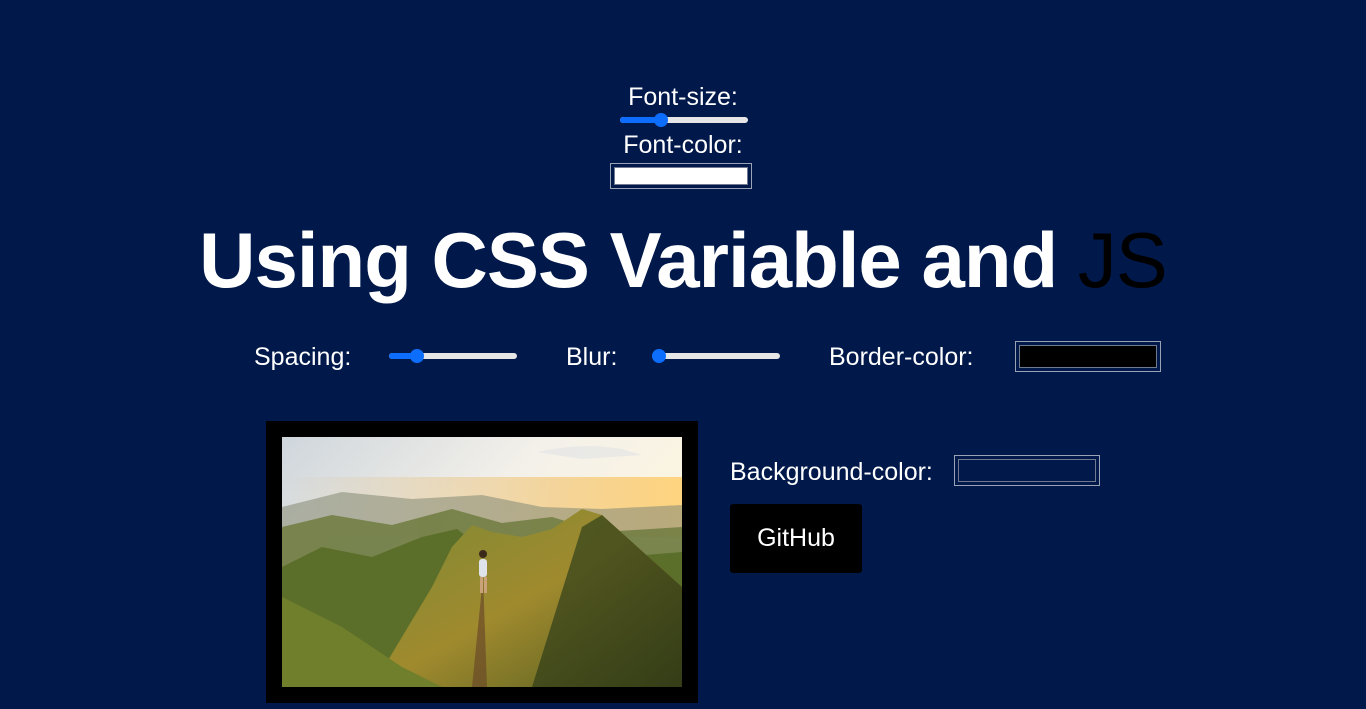 This screenshot has width=1366, height=709. What do you see at coordinates (901, 357) in the screenshot?
I see `border-color-label: Border-color:` at bounding box center [901, 357].